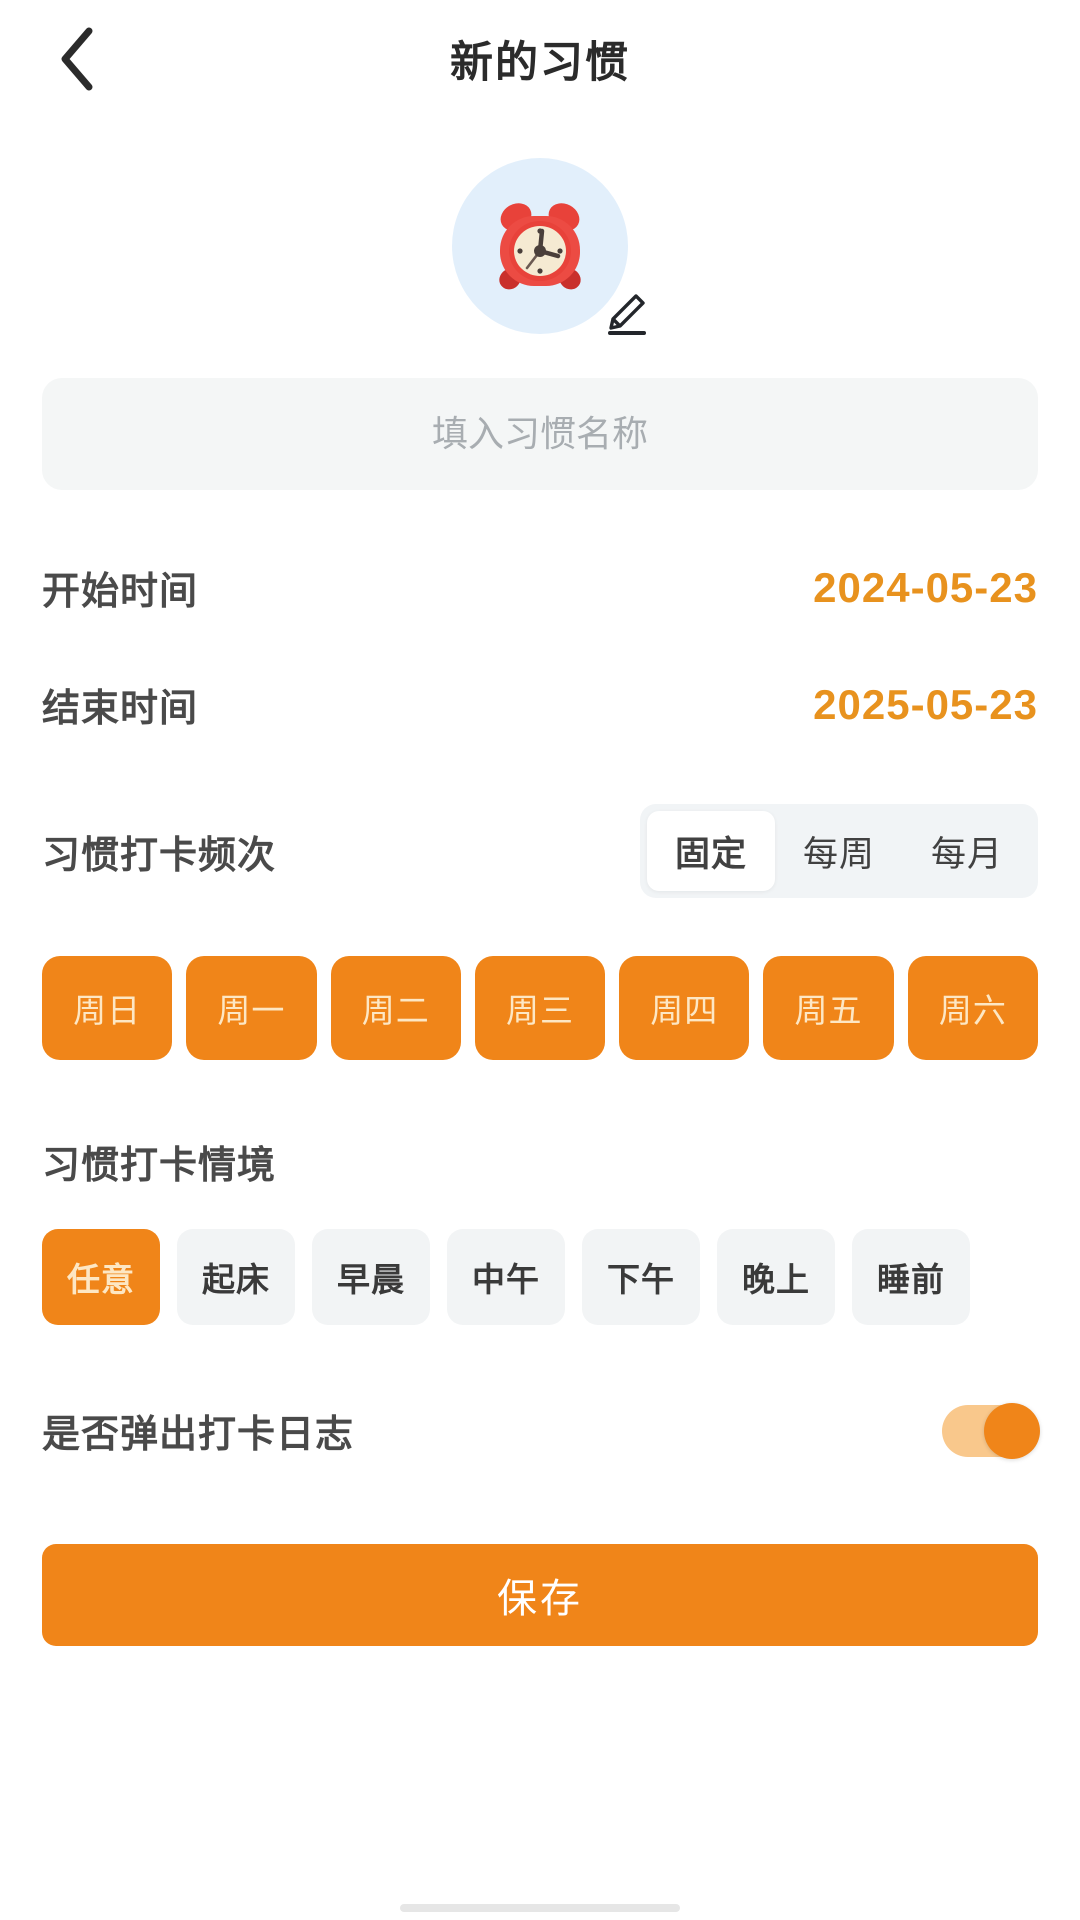 The height and width of the screenshot is (1920, 1080). I want to click on weekday-chip-tue: 周二, so click(395, 1008).